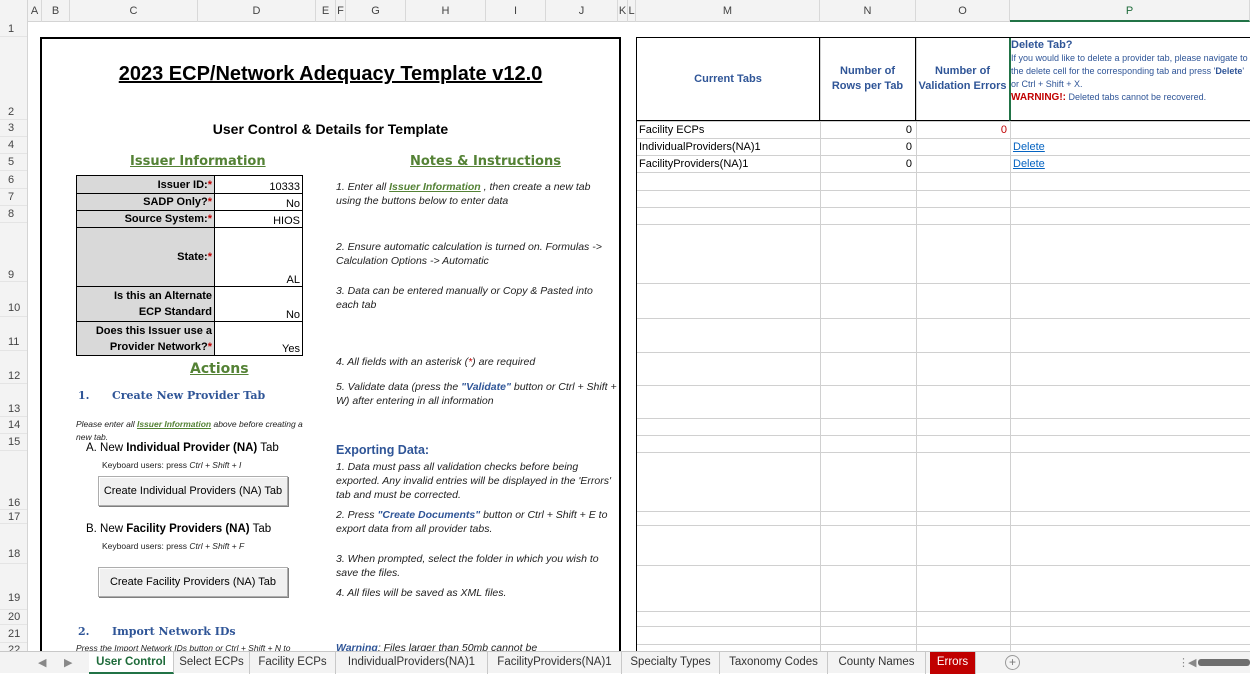  Describe the element at coordinates (293, 663) in the screenshot. I see `sheet-tab-facility-ecps: Facility ECPs` at that location.